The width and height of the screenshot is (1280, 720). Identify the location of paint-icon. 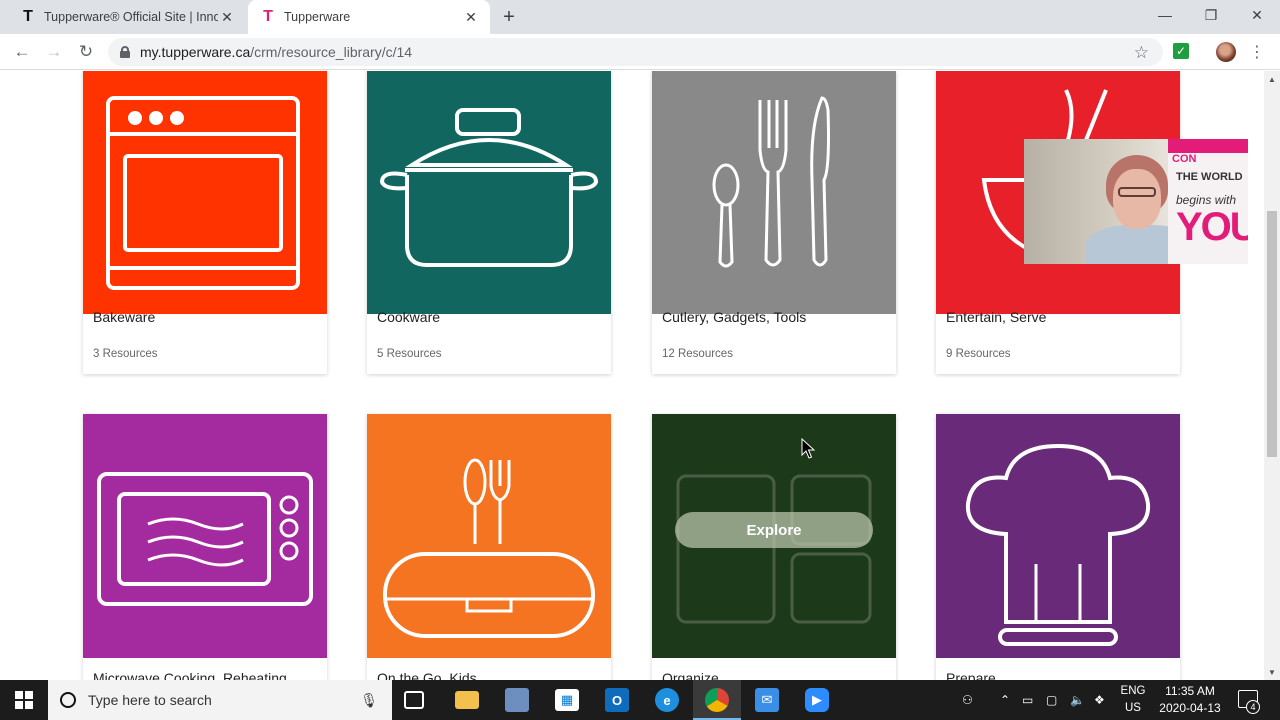
(517, 700).